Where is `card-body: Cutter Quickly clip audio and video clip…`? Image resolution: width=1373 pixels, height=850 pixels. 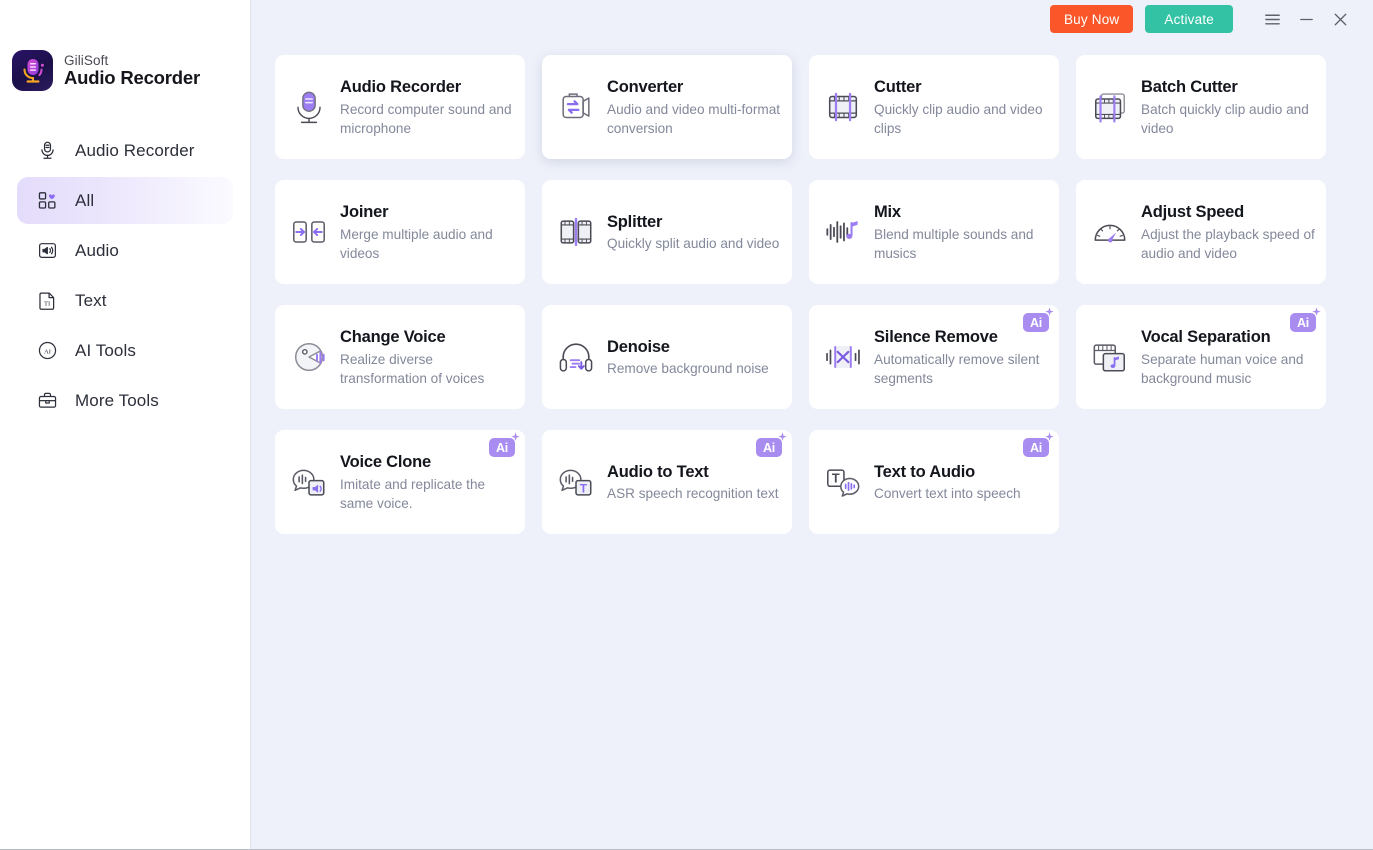
card-body: Cutter Quickly clip audio and video clip… is located at coordinates (961, 107).